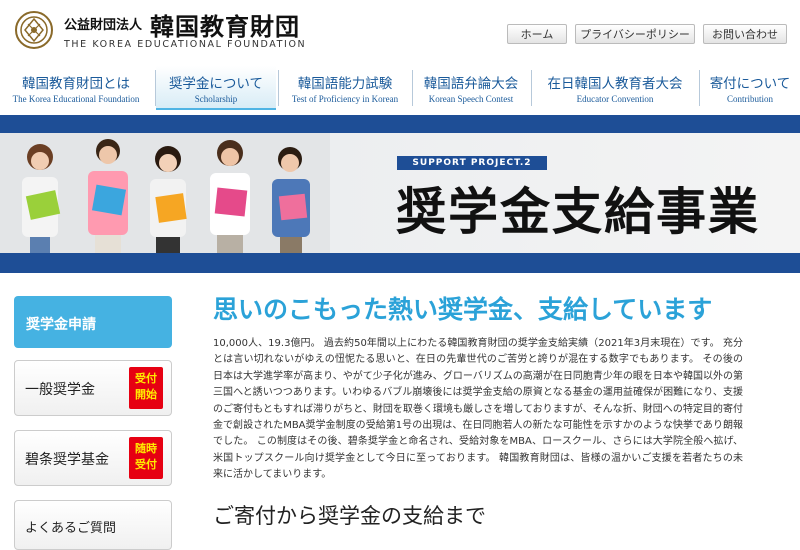 The height and width of the screenshot is (550, 800). I want to click on nav-label: 寄付について, so click(750, 84).